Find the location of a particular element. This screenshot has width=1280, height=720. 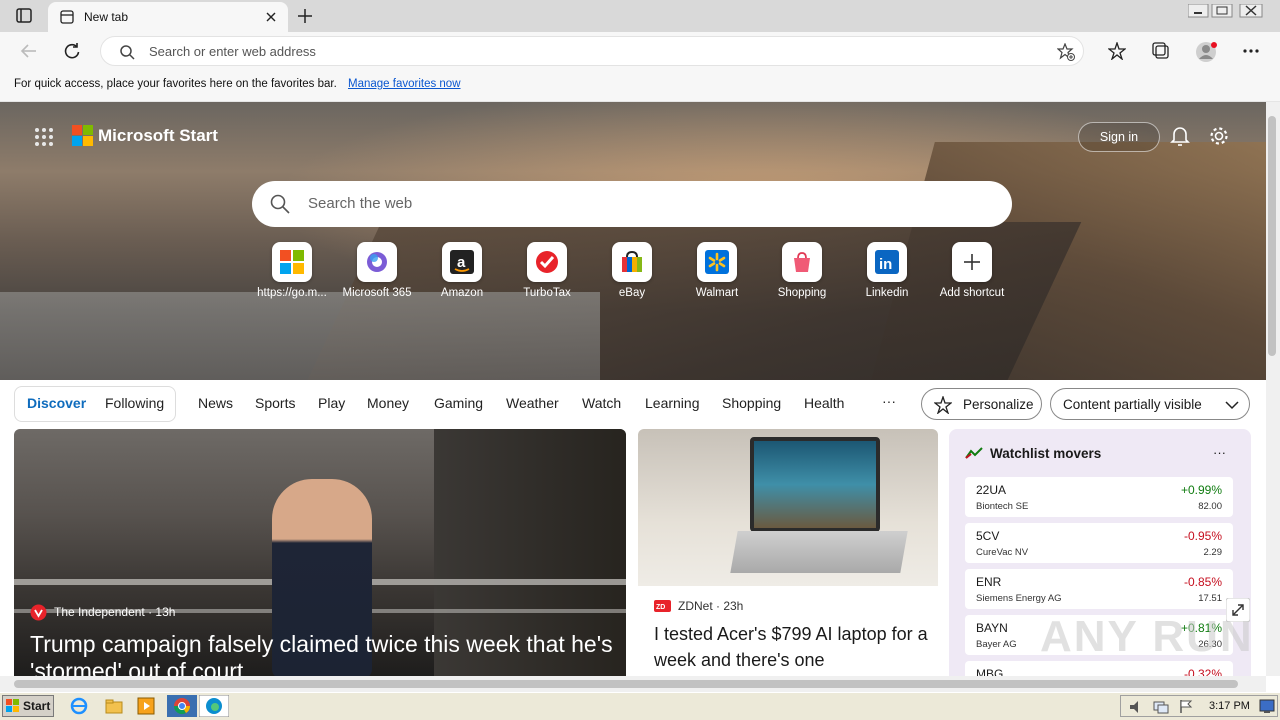

stock-name: Siemens Energy AG is located at coordinates (1019, 598).